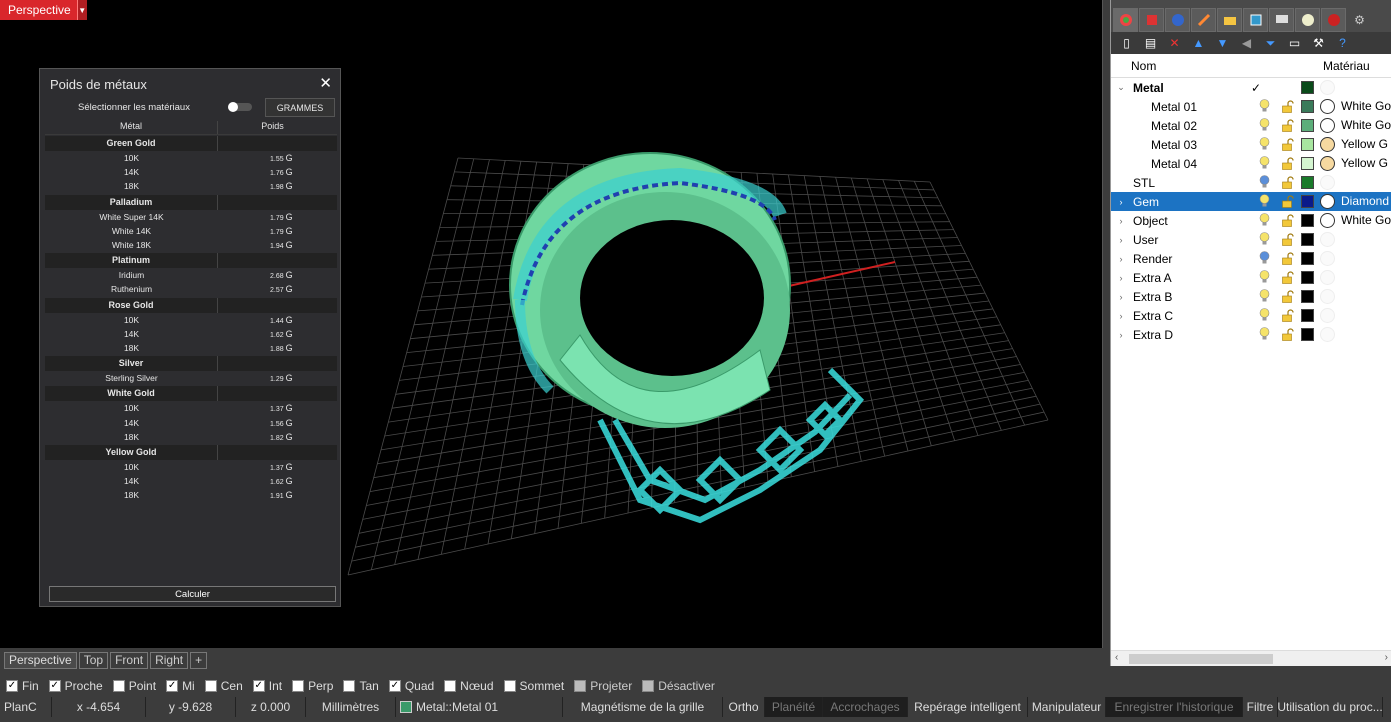 This screenshot has height=722, width=1391. Describe the element at coordinates (188, 686) in the screenshot. I see `osnap-label: Mi` at that location.